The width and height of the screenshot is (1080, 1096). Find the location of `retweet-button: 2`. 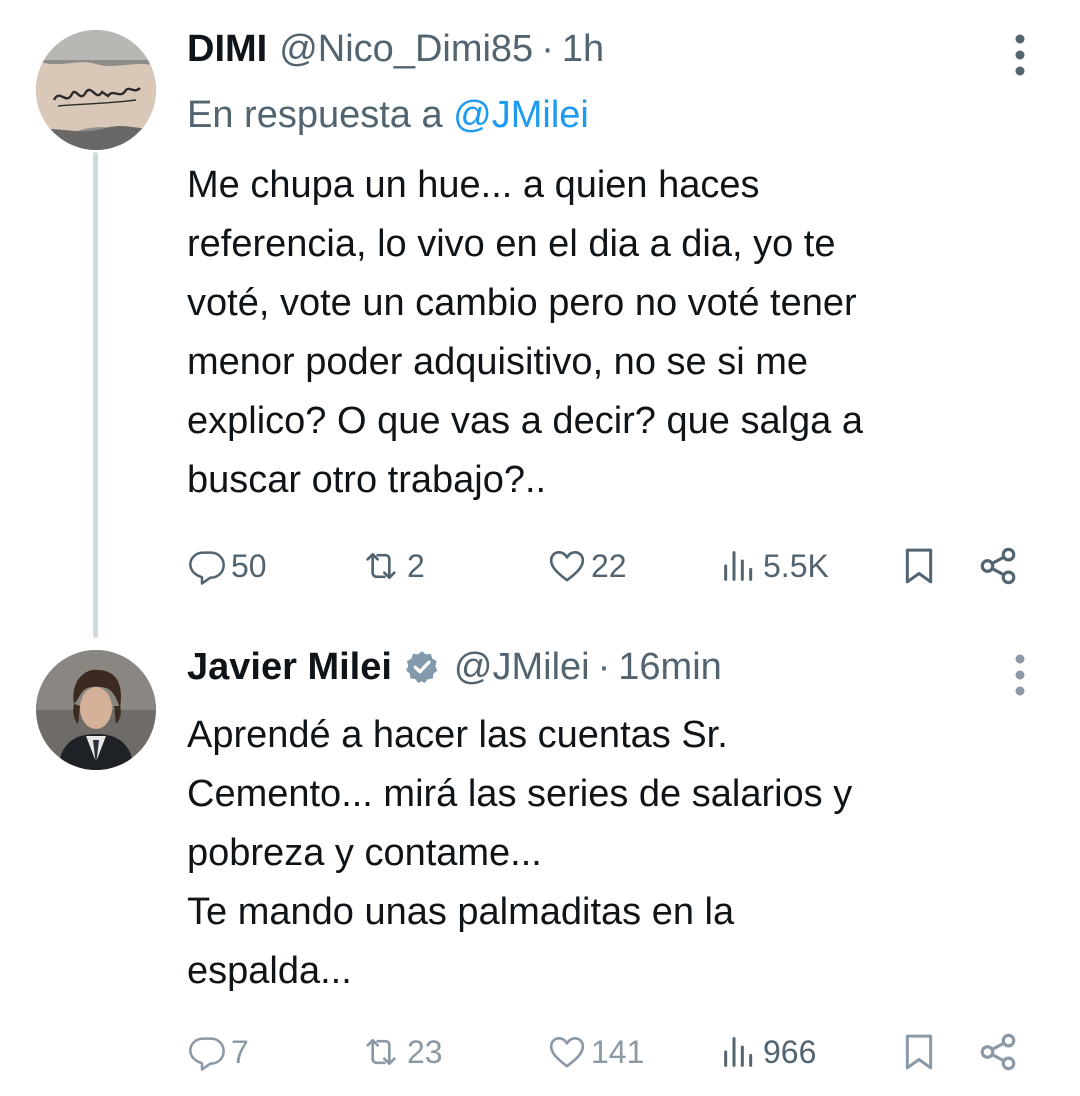

retweet-button: 2 is located at coordinates (392, 566).